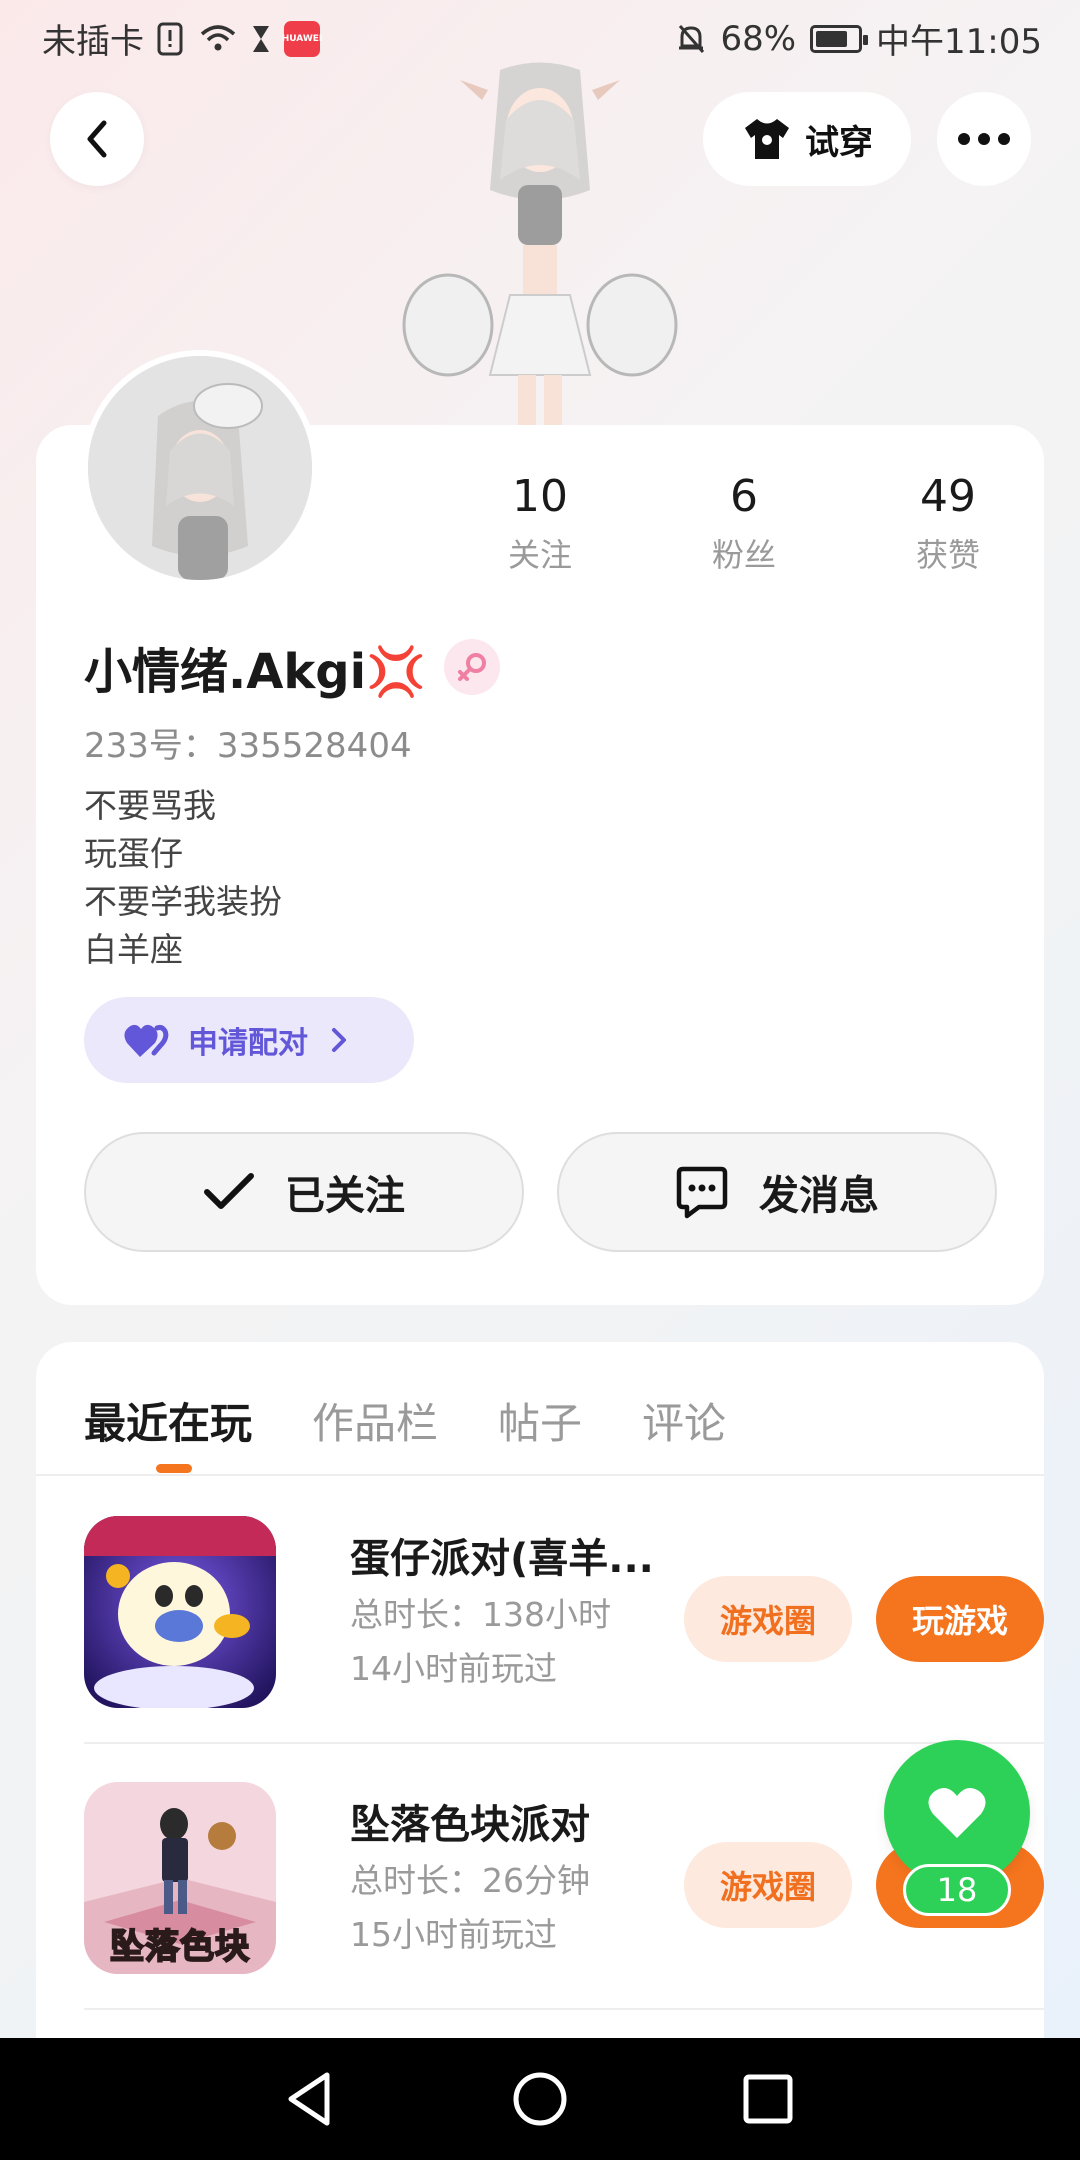 The image size is (1080, 2160). I want to click on tab-recently-played: 最近在玩, so click(168, 1420).